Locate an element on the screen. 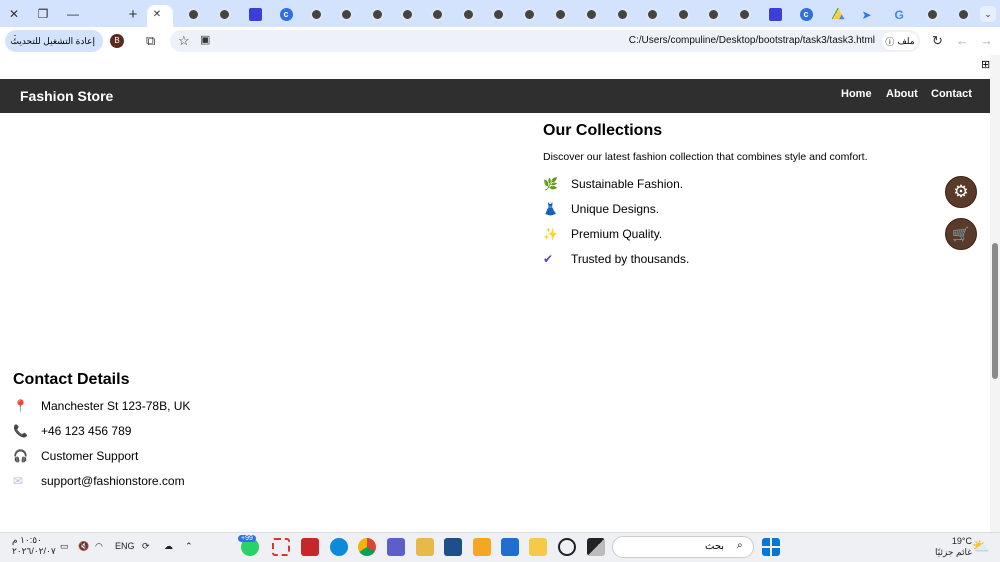 This screenshot has width=1000, height=562. chevron-up-icon: ⌃ is located at coordinates (189, 546).